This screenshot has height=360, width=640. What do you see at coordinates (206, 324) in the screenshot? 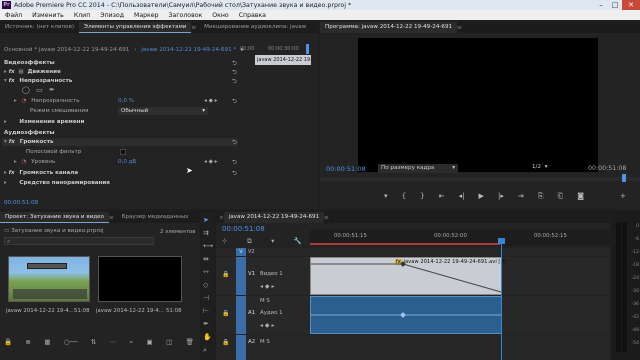
I see `pen-tool-icon: ✒` at bounding box center [206, 324].